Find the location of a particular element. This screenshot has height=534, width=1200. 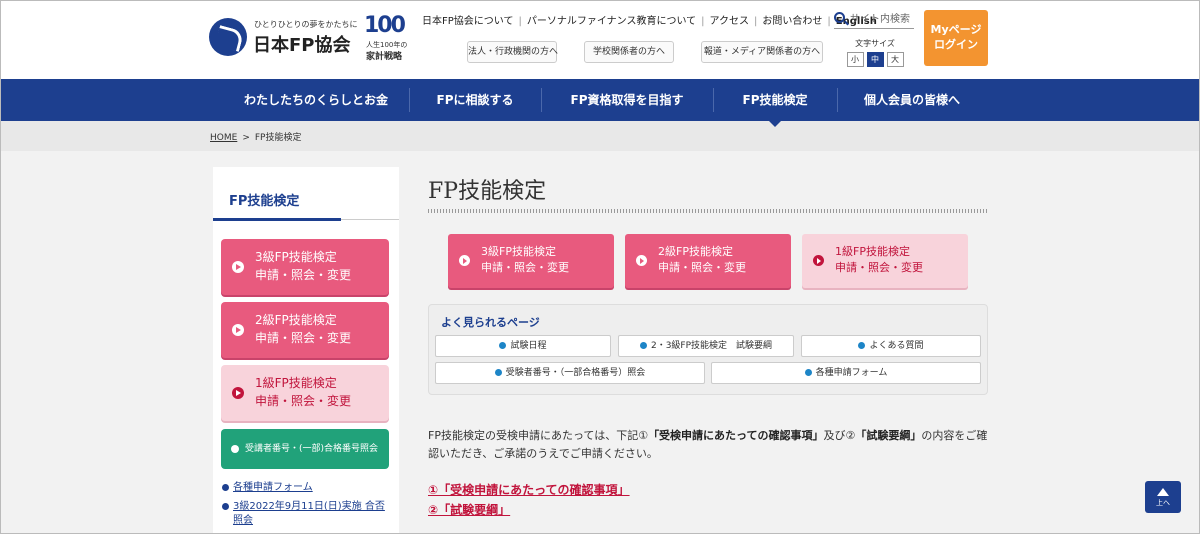

popular-link-schedule: 試験日程 is located at coordinates (523, 346).